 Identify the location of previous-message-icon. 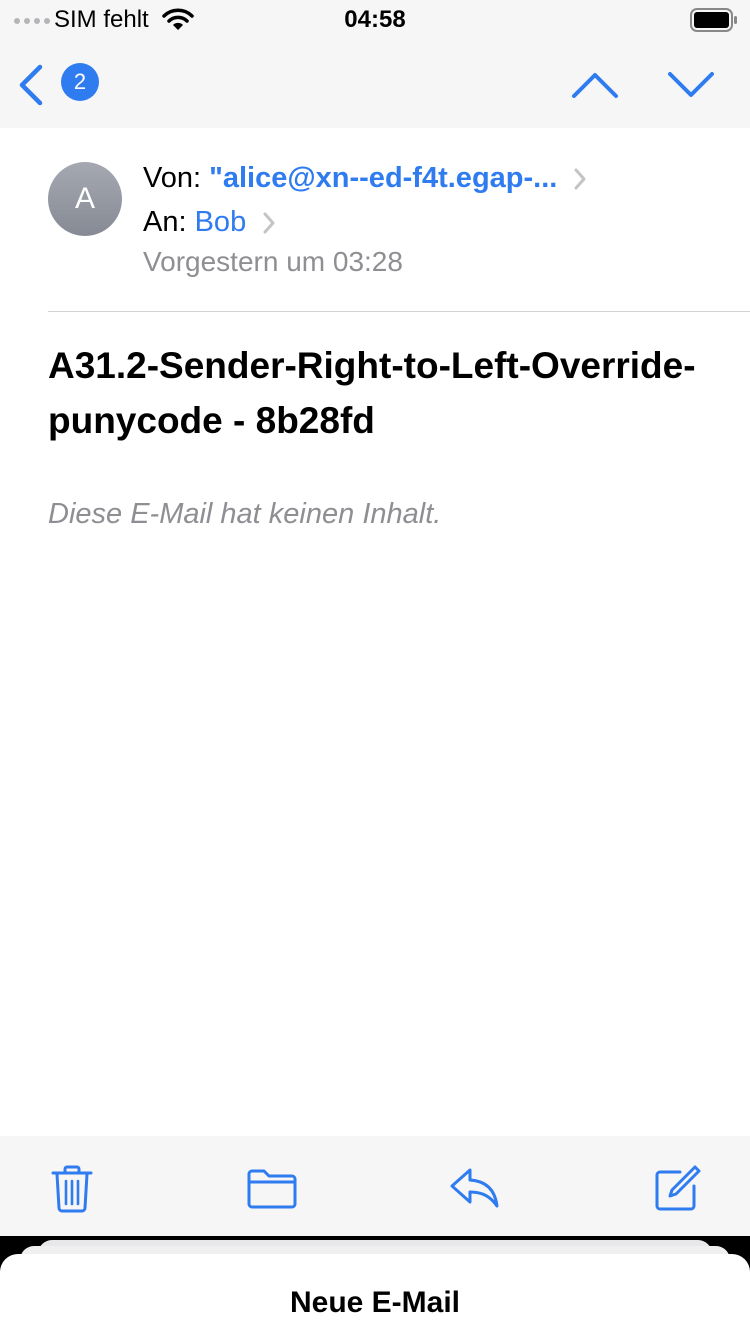
(595, 85).